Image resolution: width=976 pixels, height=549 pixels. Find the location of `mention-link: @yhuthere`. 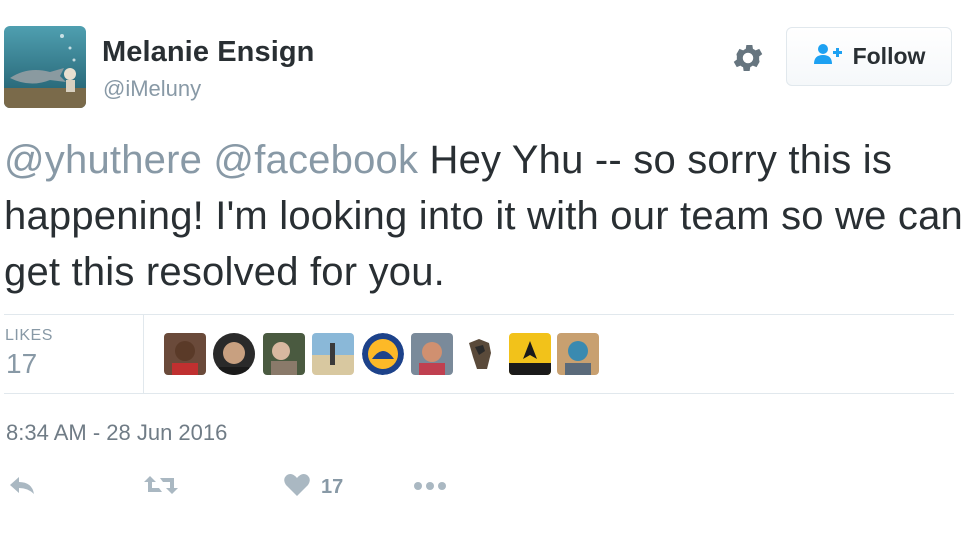

mention-link: @yhuthere is located at coordinates (103, 160).